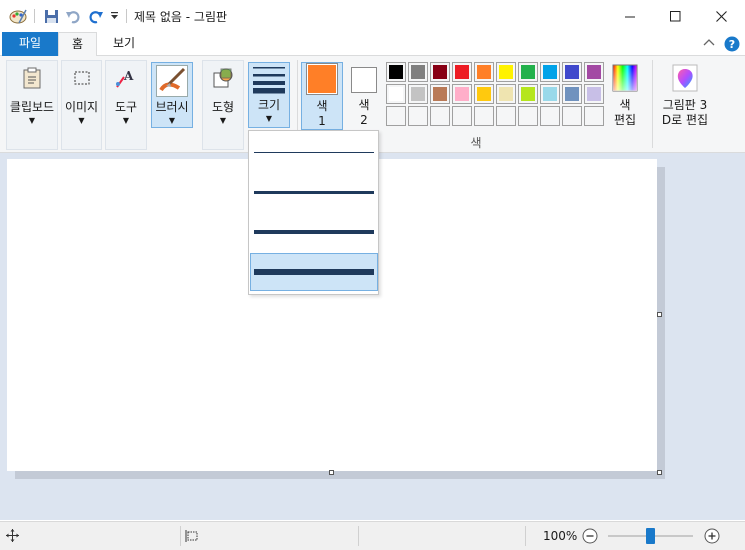 The height and width of the screenshot is (550, 745). Describe the element at coordinates (685, 120) in the screenshot. I see `paint3d-label-line2: D로 편집` at that location.